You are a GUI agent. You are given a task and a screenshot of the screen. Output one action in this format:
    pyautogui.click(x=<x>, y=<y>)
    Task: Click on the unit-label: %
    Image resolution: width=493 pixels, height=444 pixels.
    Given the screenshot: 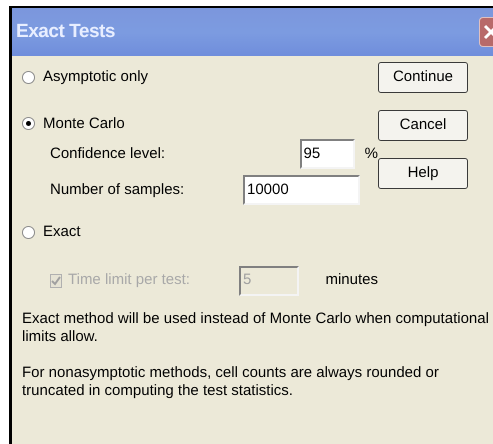 What is the action you would take?
    pyautogui.click(x=371, y=154)
    